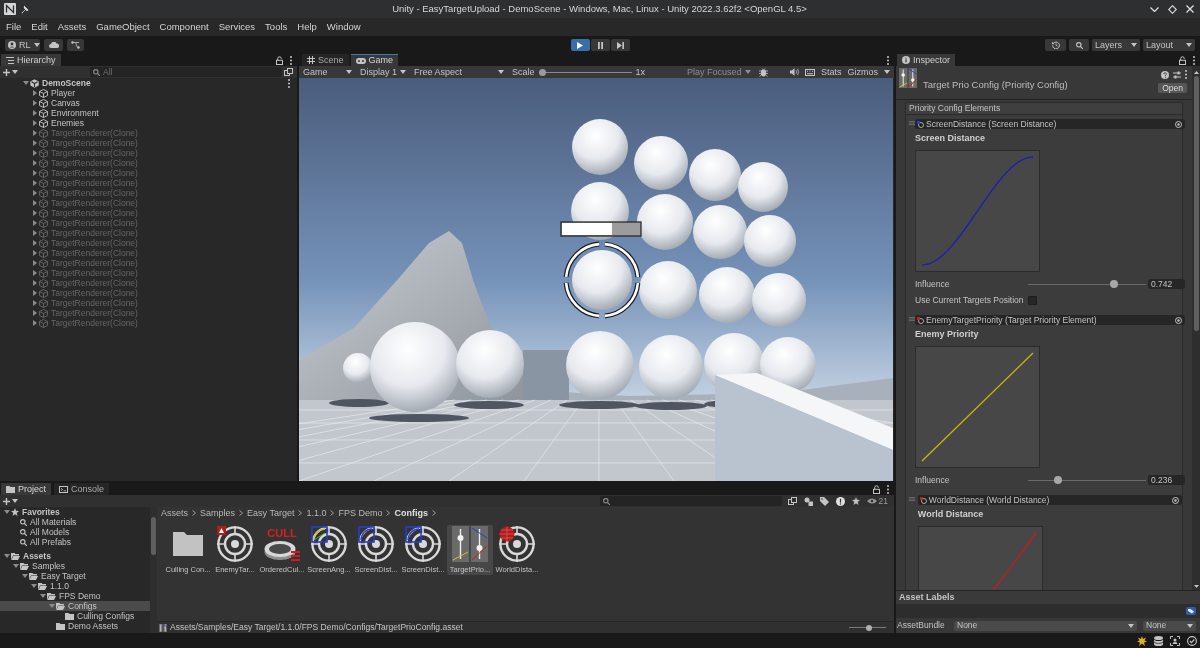  What do you see at coordinates (1191, 611) in the screenshot?
I see `labels-button` at bounding box center [1191, 611].